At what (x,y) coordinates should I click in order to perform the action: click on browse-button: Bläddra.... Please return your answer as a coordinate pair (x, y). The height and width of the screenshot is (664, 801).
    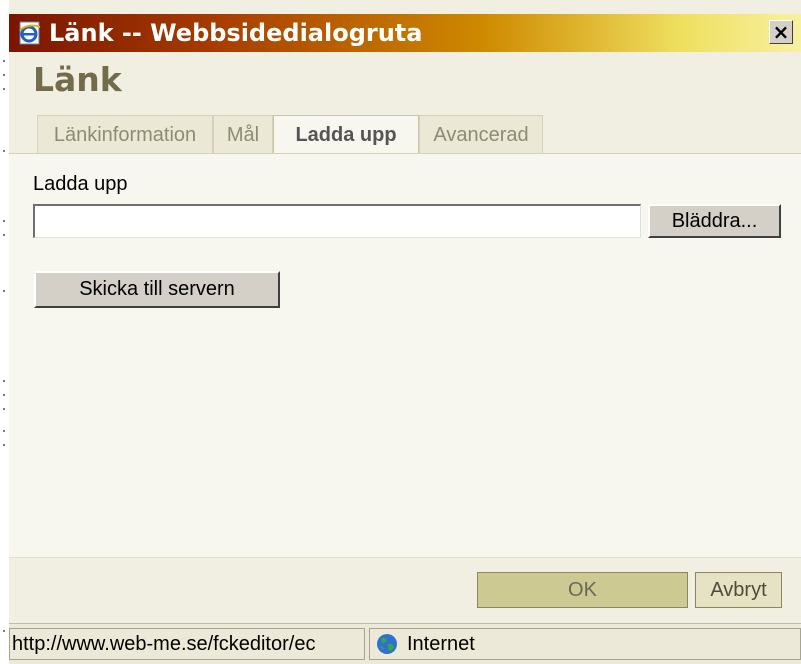
    Looking at the image, I should click on (714, 221).